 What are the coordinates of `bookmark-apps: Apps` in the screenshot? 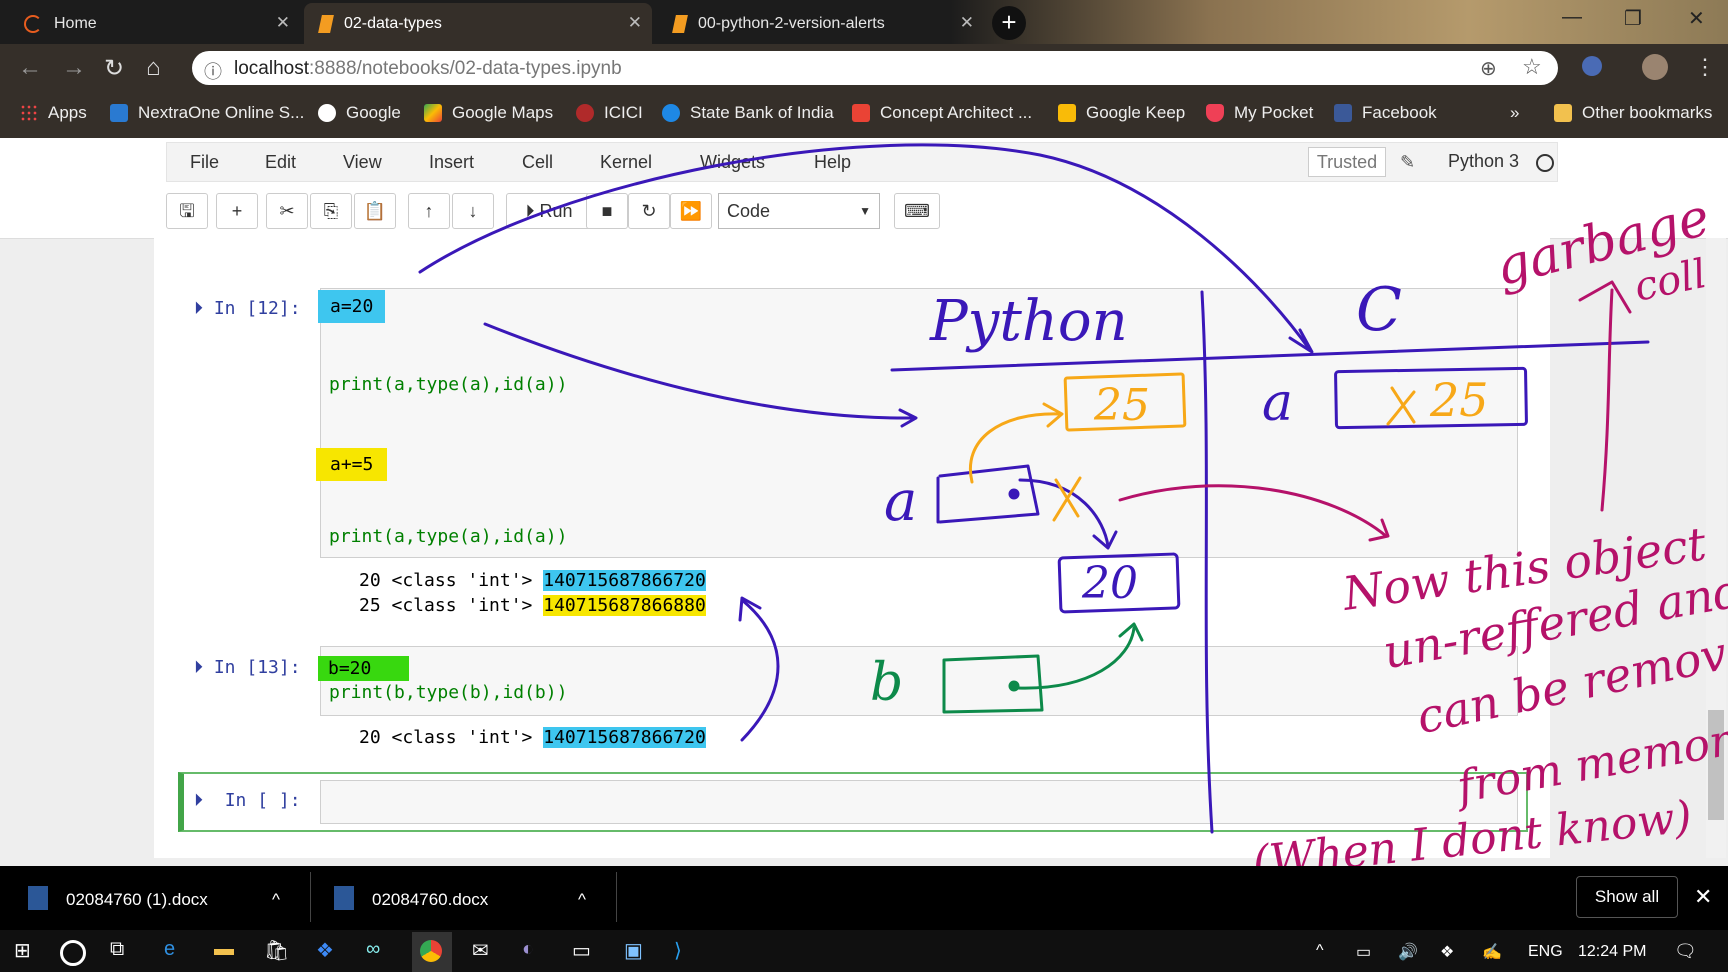 It's located at (53, 113).